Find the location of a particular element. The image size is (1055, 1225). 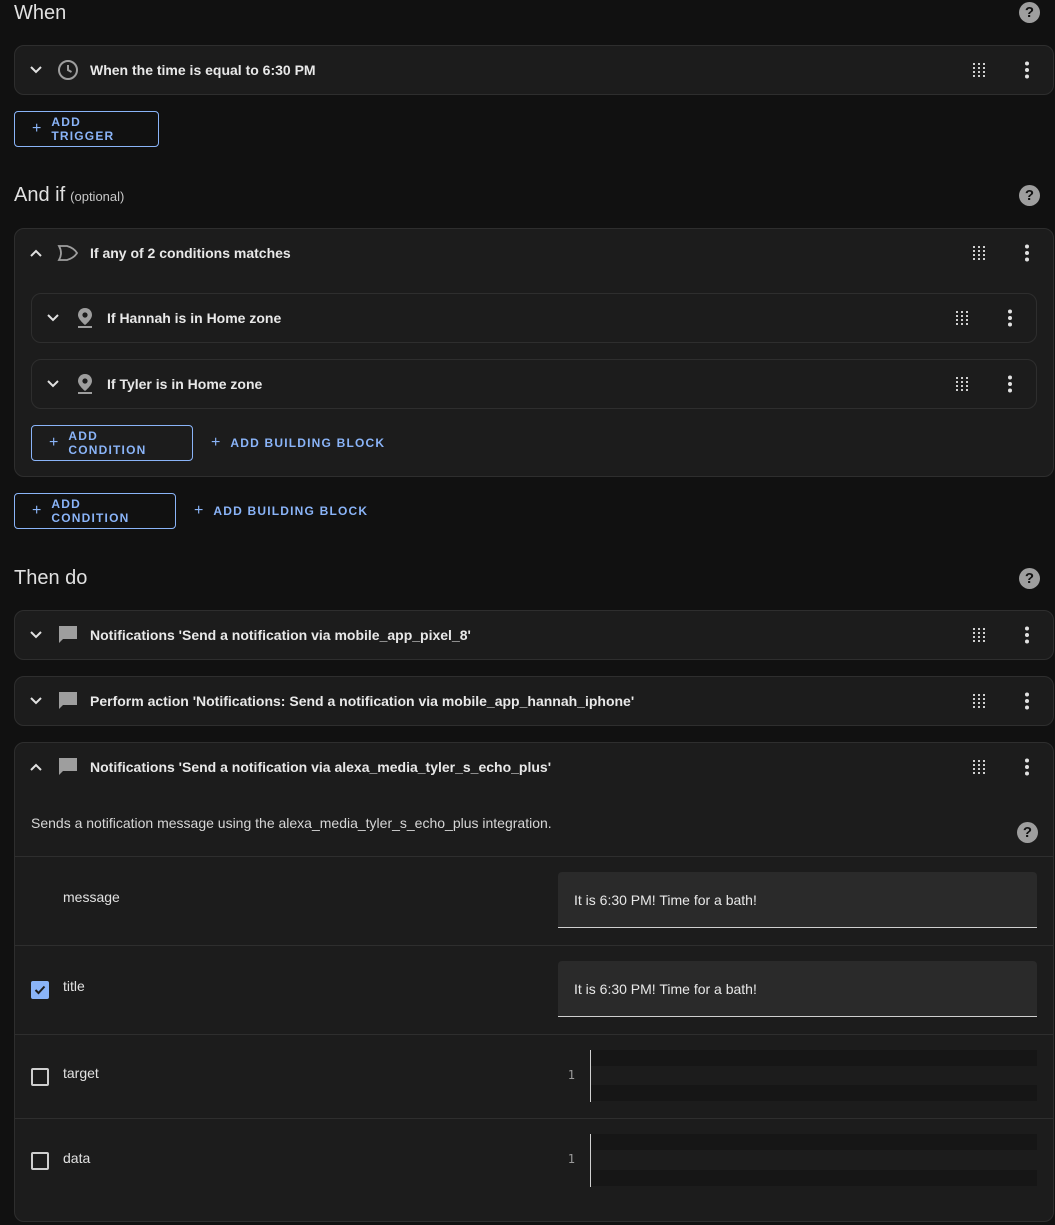

condition-card-hannah: If Hannah is in Home zone is located at coordinates (534, 318).